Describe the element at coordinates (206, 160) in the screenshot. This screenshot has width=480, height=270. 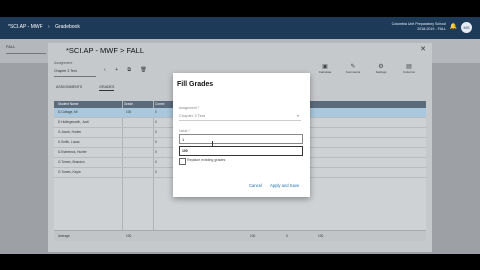
I see `replace-grades-label: Replace existing grades` at that location.